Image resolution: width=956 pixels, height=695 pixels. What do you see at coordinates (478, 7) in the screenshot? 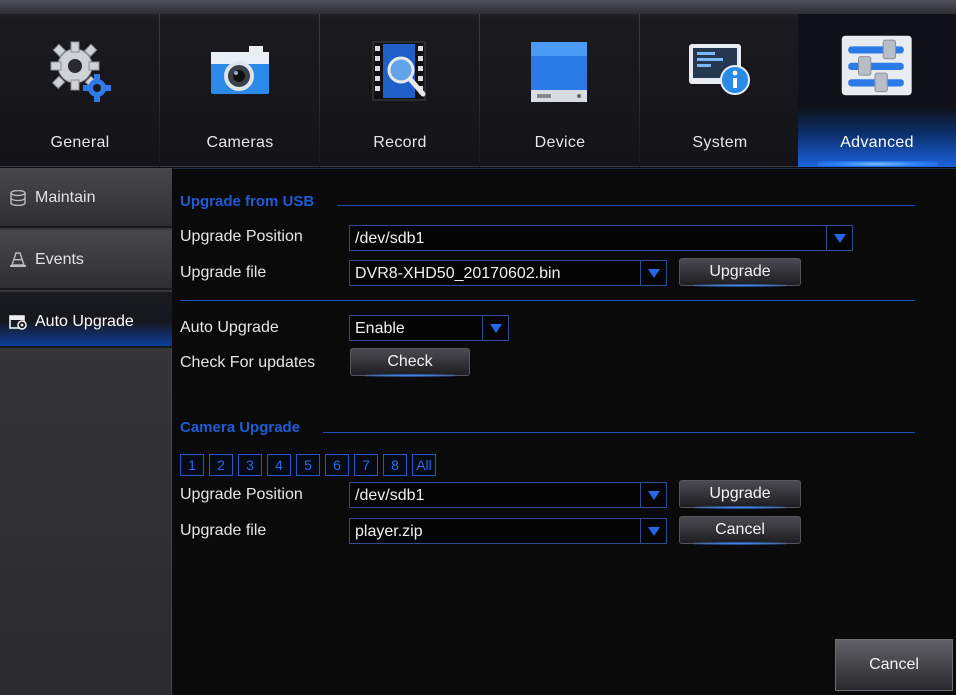
I see `top-rim` at bounding box center [478, 7].